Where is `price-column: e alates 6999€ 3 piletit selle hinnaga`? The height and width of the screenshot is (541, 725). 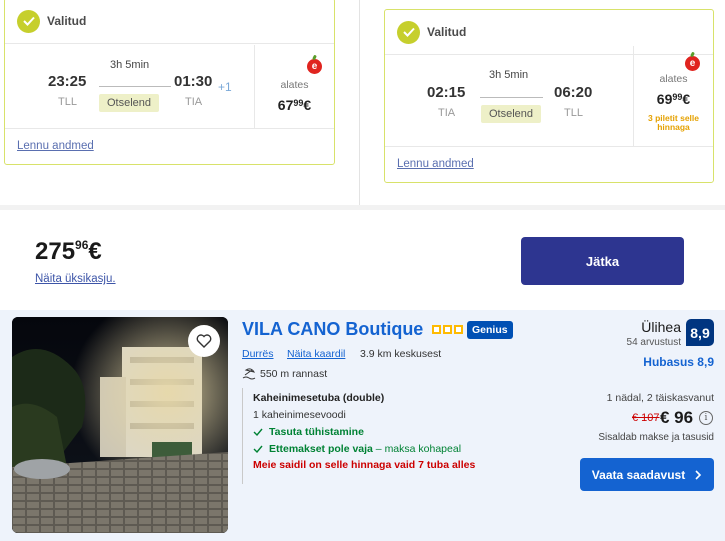 price-column: e alates 6999€ 3 piletit selle hinnaga is located at coordinates (673, 96).